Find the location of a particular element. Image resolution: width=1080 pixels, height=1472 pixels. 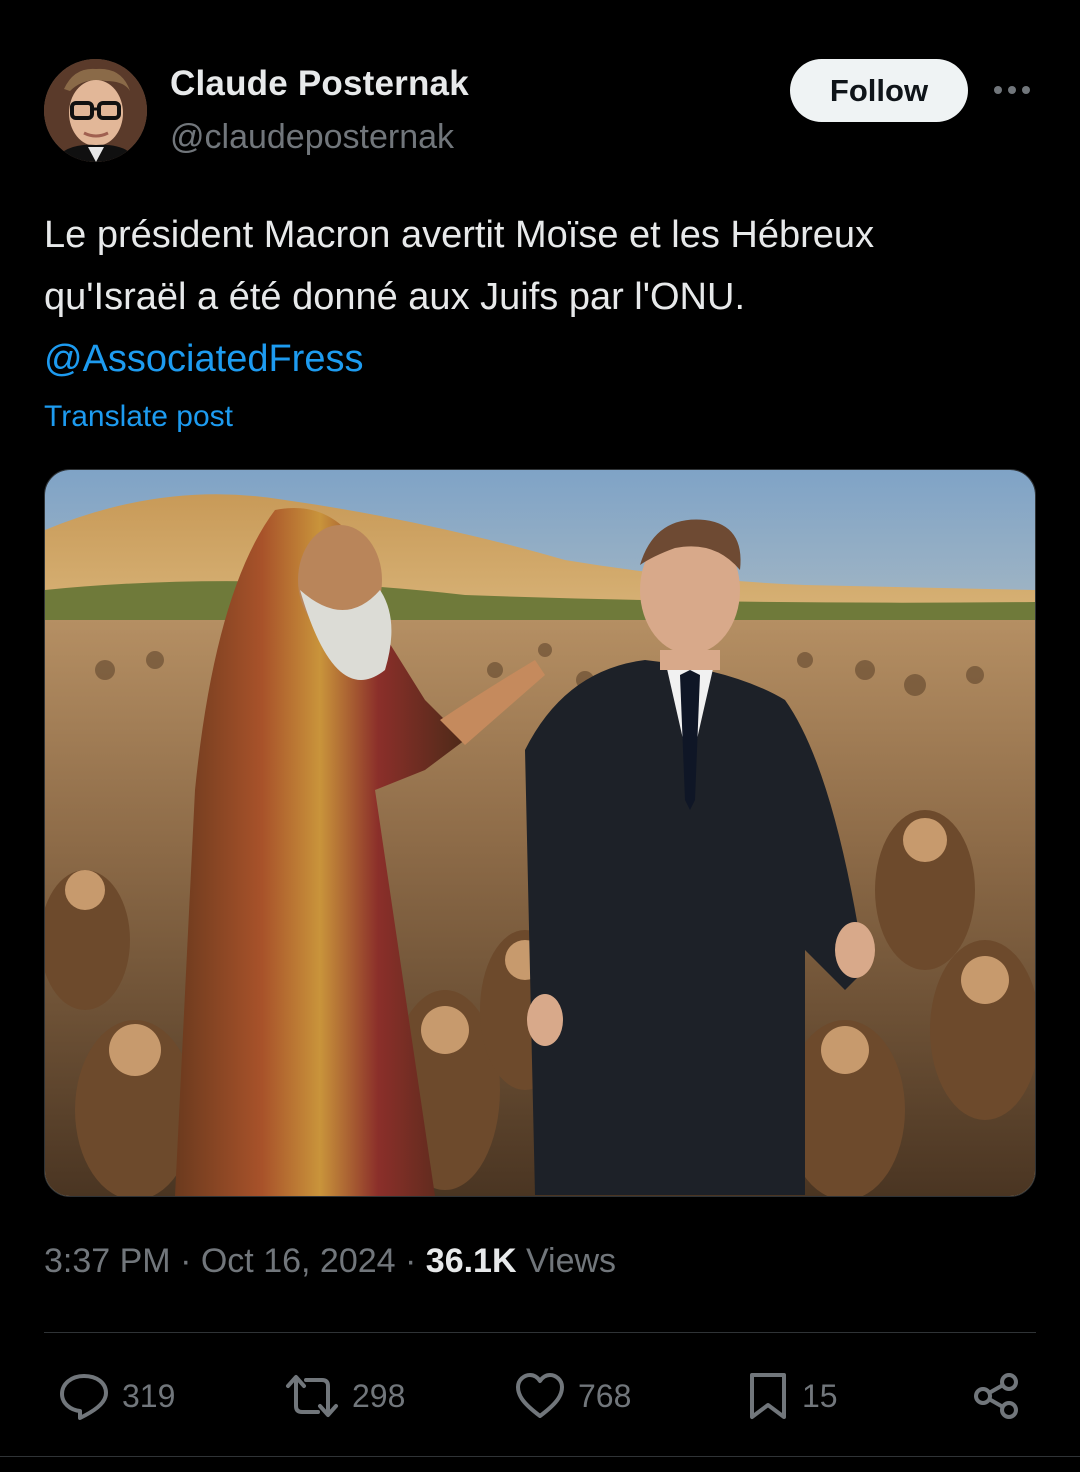

like-icon is located at coordinates (540, 1395).